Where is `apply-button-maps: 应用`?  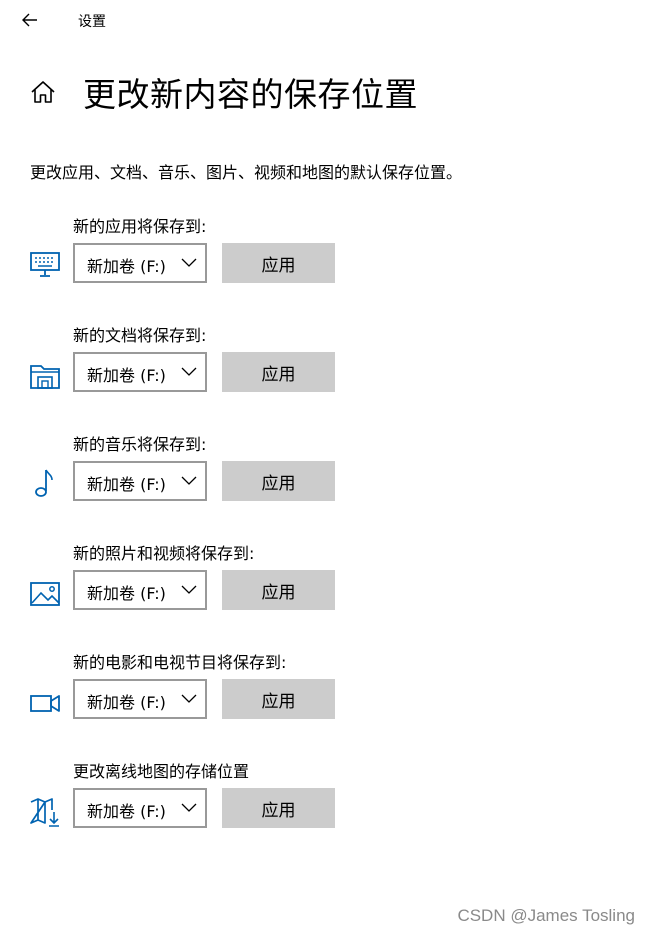
apply-button-maps: 应用 is located at coordinates (278, 808).